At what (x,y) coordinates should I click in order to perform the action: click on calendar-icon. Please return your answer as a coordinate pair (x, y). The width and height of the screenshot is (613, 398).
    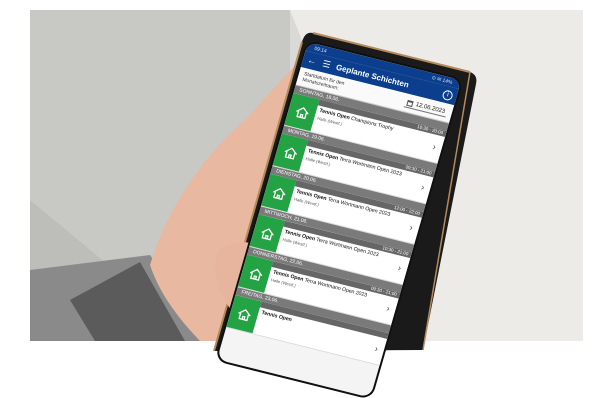
    Looking at the image, I should click on (410, 103).